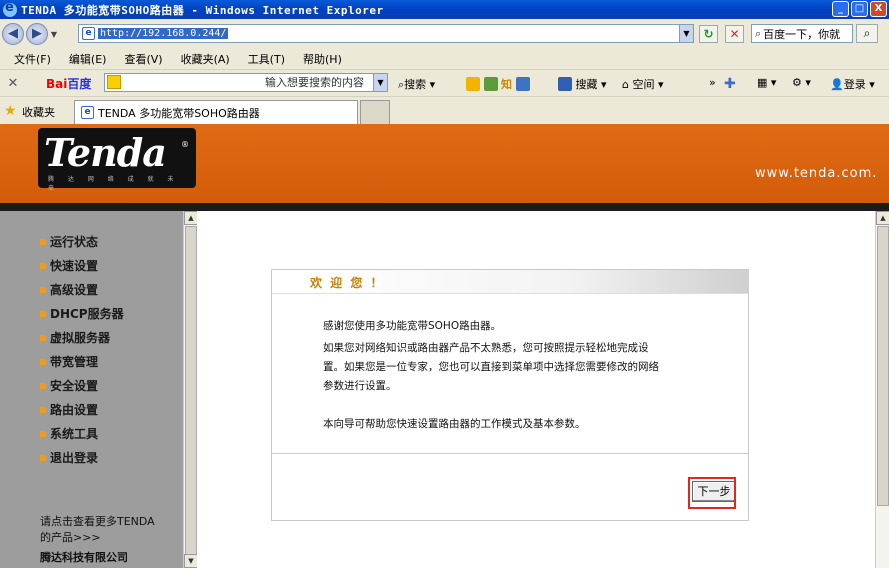  I want to click on bookmark-icon, so click(565, 84).